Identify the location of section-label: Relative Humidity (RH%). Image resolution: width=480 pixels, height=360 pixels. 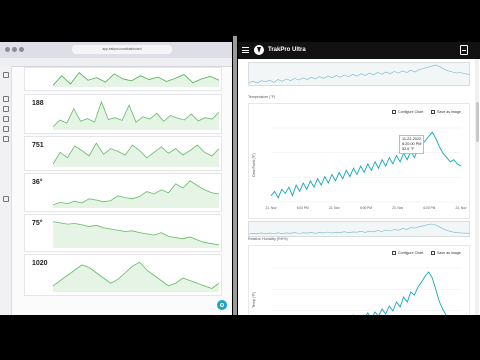
(268, 239).